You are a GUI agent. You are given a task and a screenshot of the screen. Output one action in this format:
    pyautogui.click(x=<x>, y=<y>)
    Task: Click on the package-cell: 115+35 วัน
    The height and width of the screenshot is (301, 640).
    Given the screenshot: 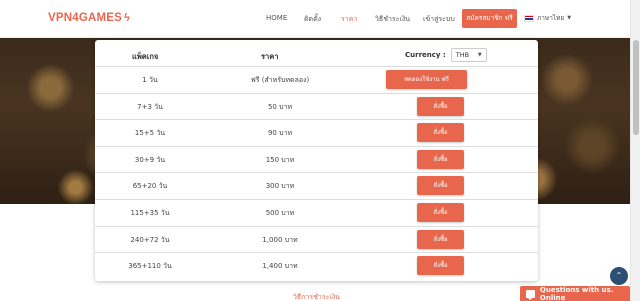 What is the action you would take?
    pyautogui.click(x=150, y=213)
    